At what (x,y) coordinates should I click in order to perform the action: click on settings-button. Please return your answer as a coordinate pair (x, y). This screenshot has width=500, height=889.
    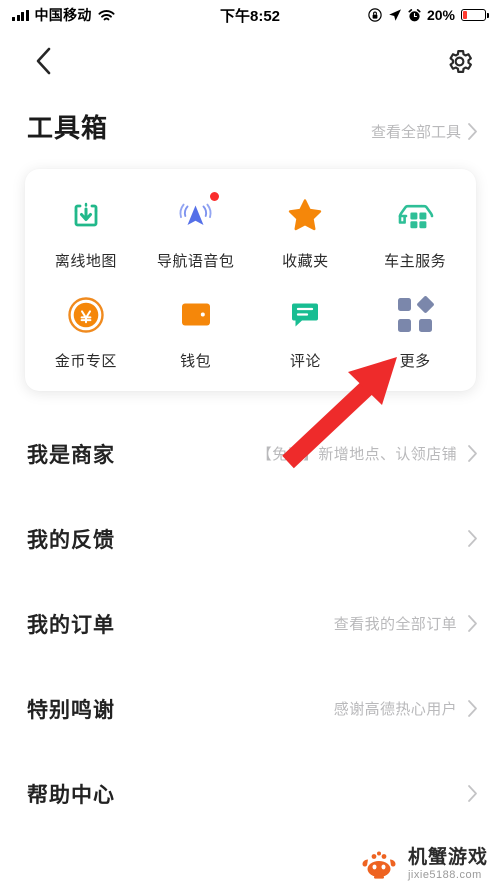
    Looking at the image, I should click on (459, 61).